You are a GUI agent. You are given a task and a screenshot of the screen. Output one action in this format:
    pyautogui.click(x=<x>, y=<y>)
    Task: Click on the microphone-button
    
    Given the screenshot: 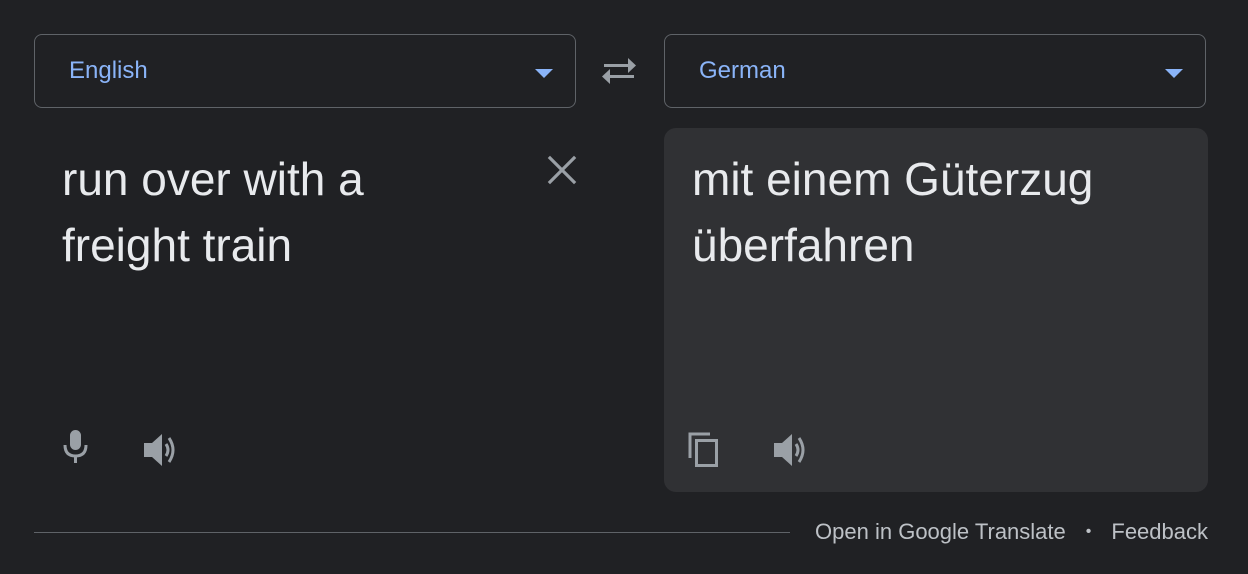 What is the action you would take?
    pyautogui.click(x=76, y=448)
    